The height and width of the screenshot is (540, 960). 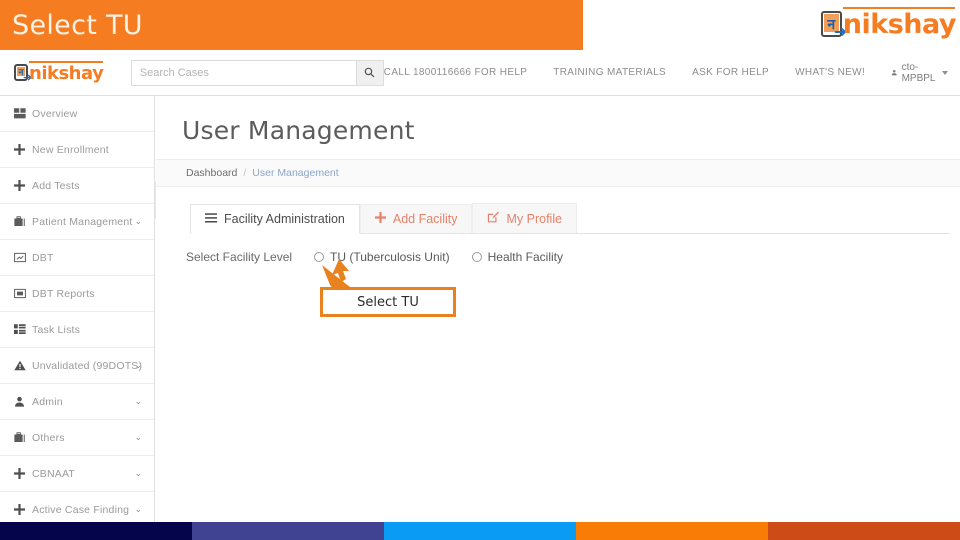 I want to click on sidebar-label: Others, so click(x=48, y=437).